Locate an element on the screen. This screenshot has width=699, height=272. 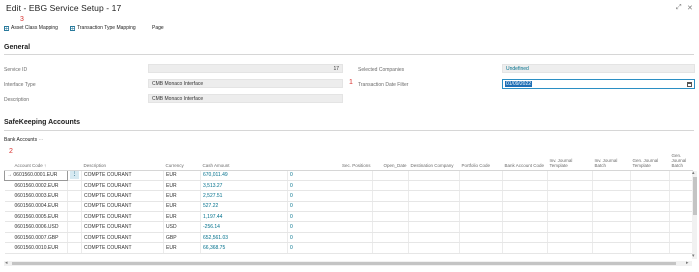
bank-accounts-label: Bank Accounts is located at coordinates (21, 140).